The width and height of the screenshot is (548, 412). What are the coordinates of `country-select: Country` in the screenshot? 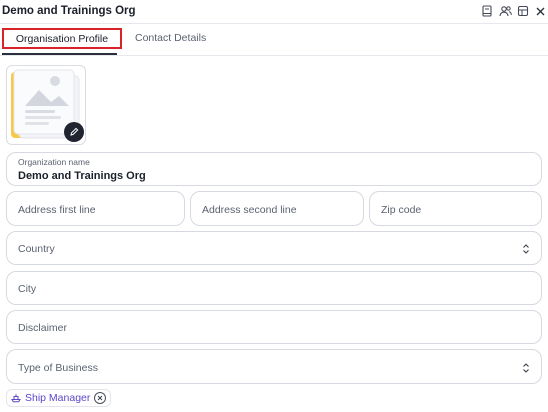 It's located at (274, 248).